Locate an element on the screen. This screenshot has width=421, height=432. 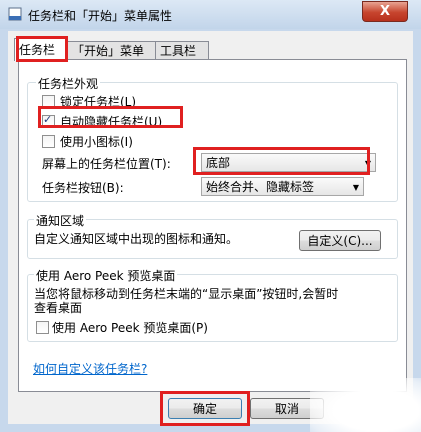
title-bar: 任务栏和「开始」菜单属性 X is located at coordinates (210, 14).